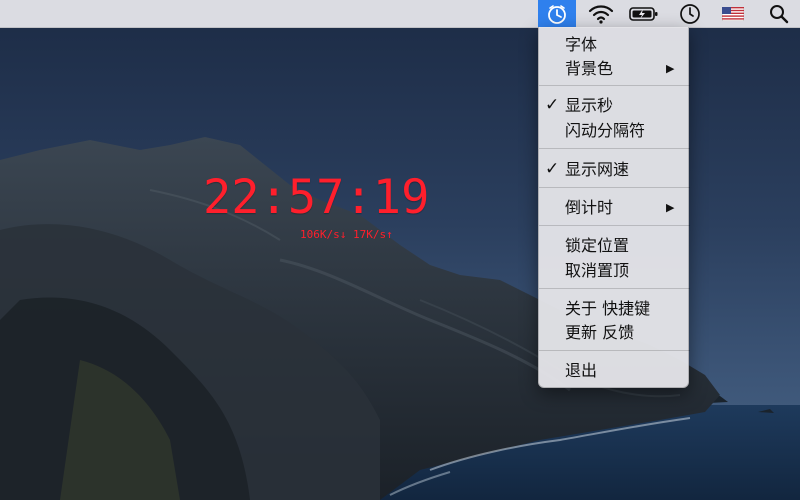 The image size is (800, 500). I want to click on clock-app-status-item, so click(557, 13).